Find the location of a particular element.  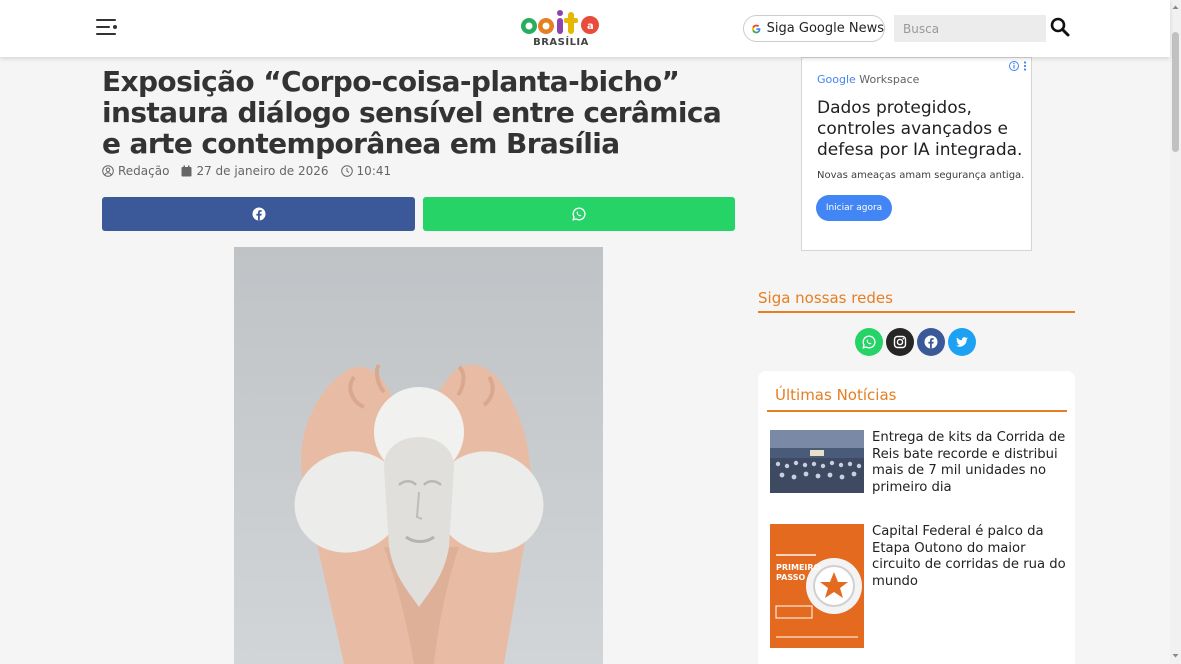

latest-news-divider is located at coordinates (917, 411).